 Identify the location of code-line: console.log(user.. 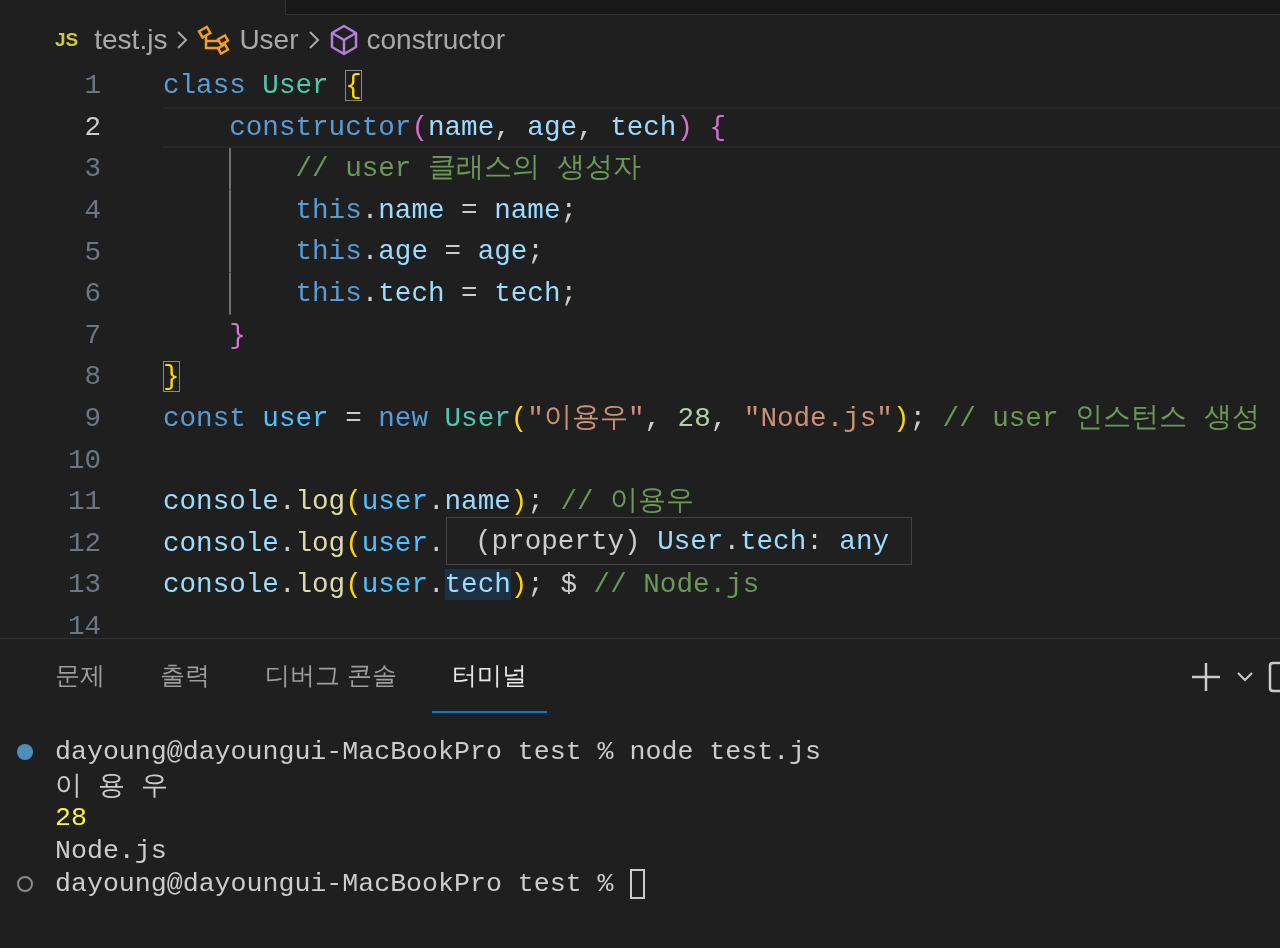
(304, 543).